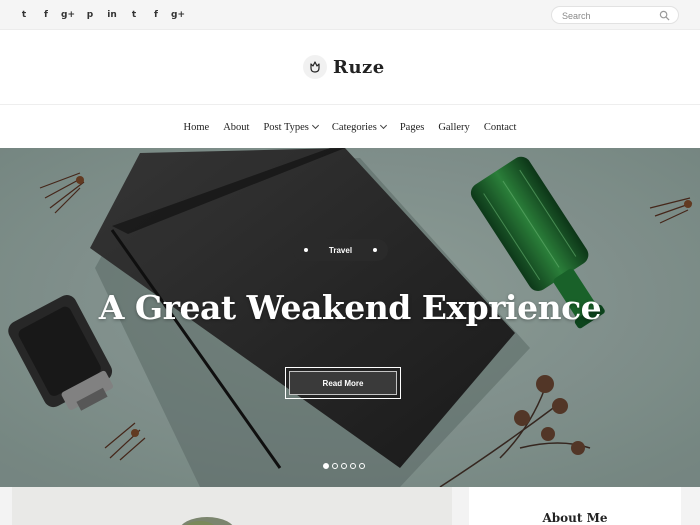  What do you see at coordinates (197, 127) in the screenshot?
I see `nav-item-home: Home` at bounding box center [197, 127].